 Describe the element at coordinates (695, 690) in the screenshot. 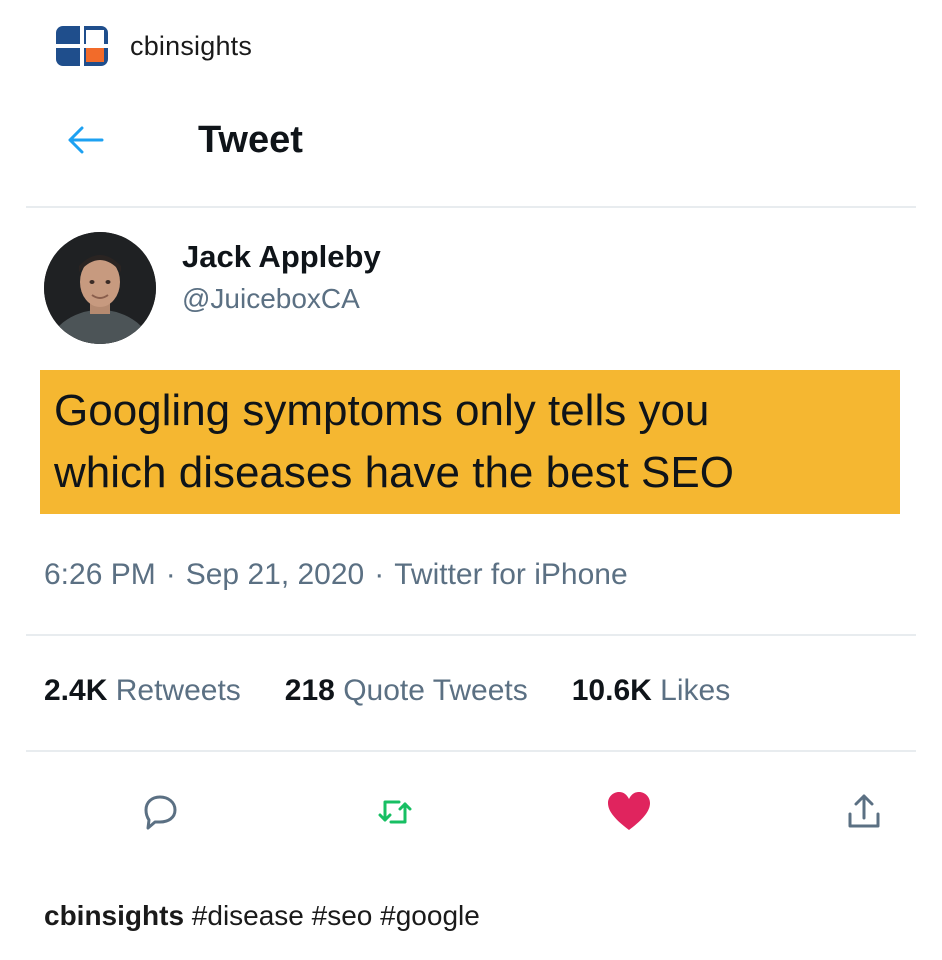

I see `likes-label: Likes` at that location.